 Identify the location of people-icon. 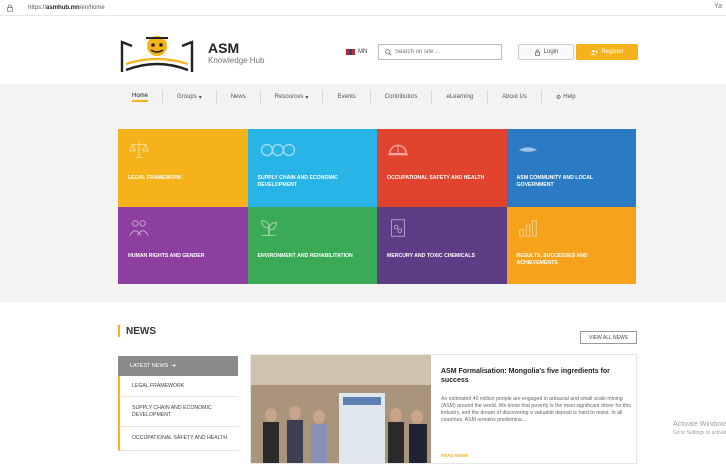
(139, 228).